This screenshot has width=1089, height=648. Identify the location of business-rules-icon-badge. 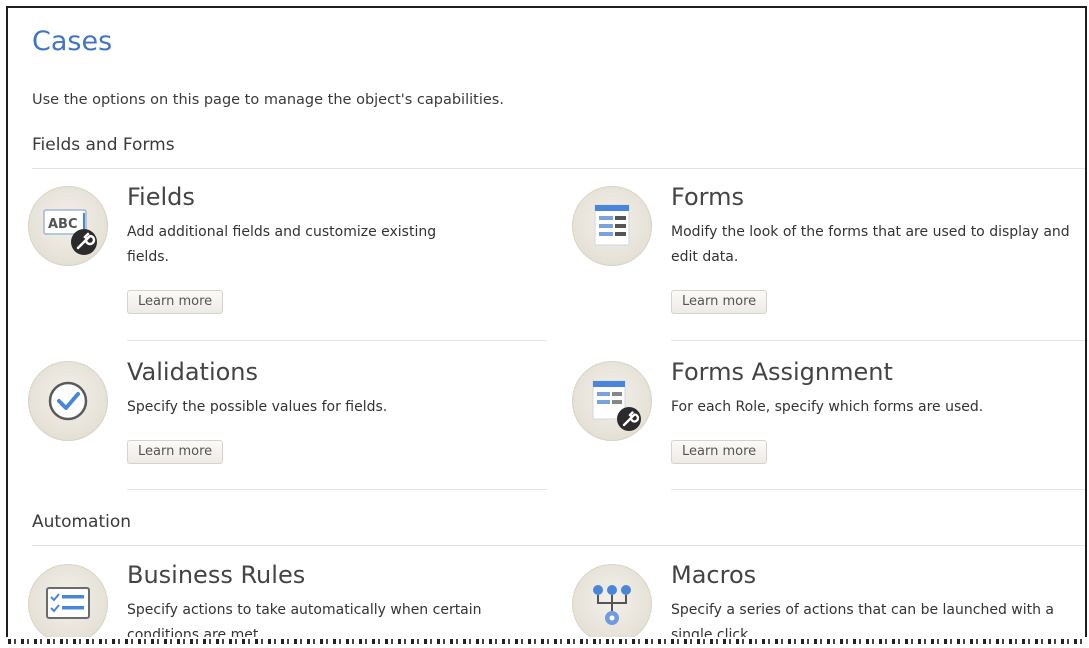
(68, 604).